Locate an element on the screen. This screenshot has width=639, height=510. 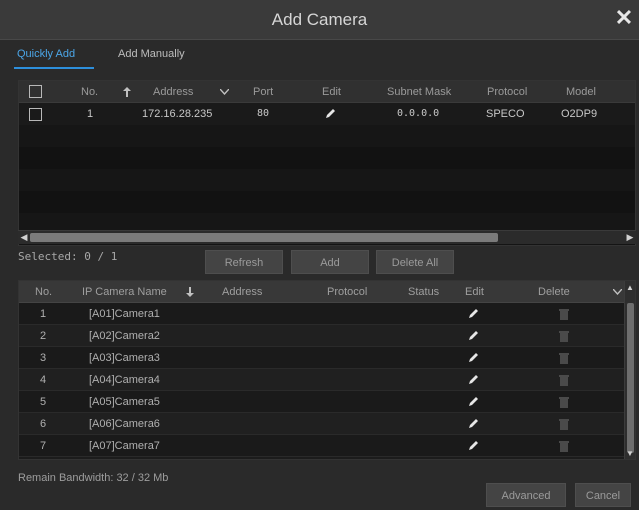
scroll-down-icon: ▼ is located at coordinates (630, 454).